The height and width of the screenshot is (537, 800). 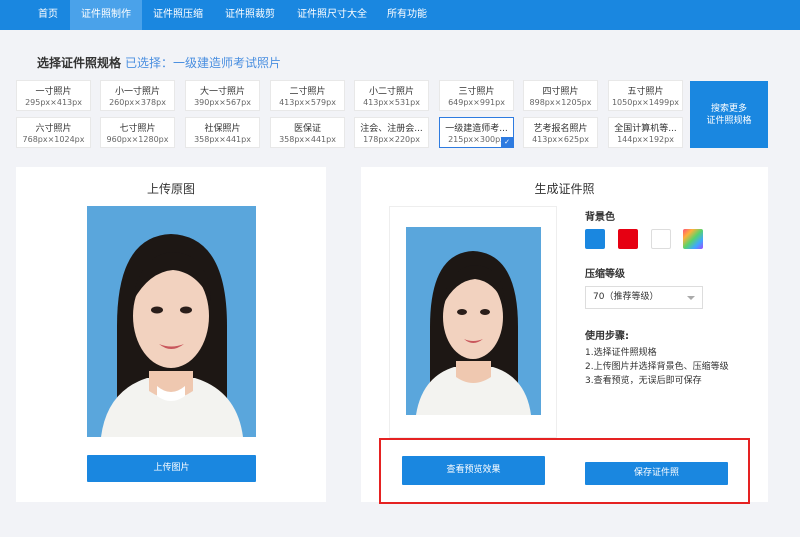 What do you see at coordinates (222, 102) in the screenshot?
I see `spec-item-size: 390px×567px` at bounding box center [222, 102].